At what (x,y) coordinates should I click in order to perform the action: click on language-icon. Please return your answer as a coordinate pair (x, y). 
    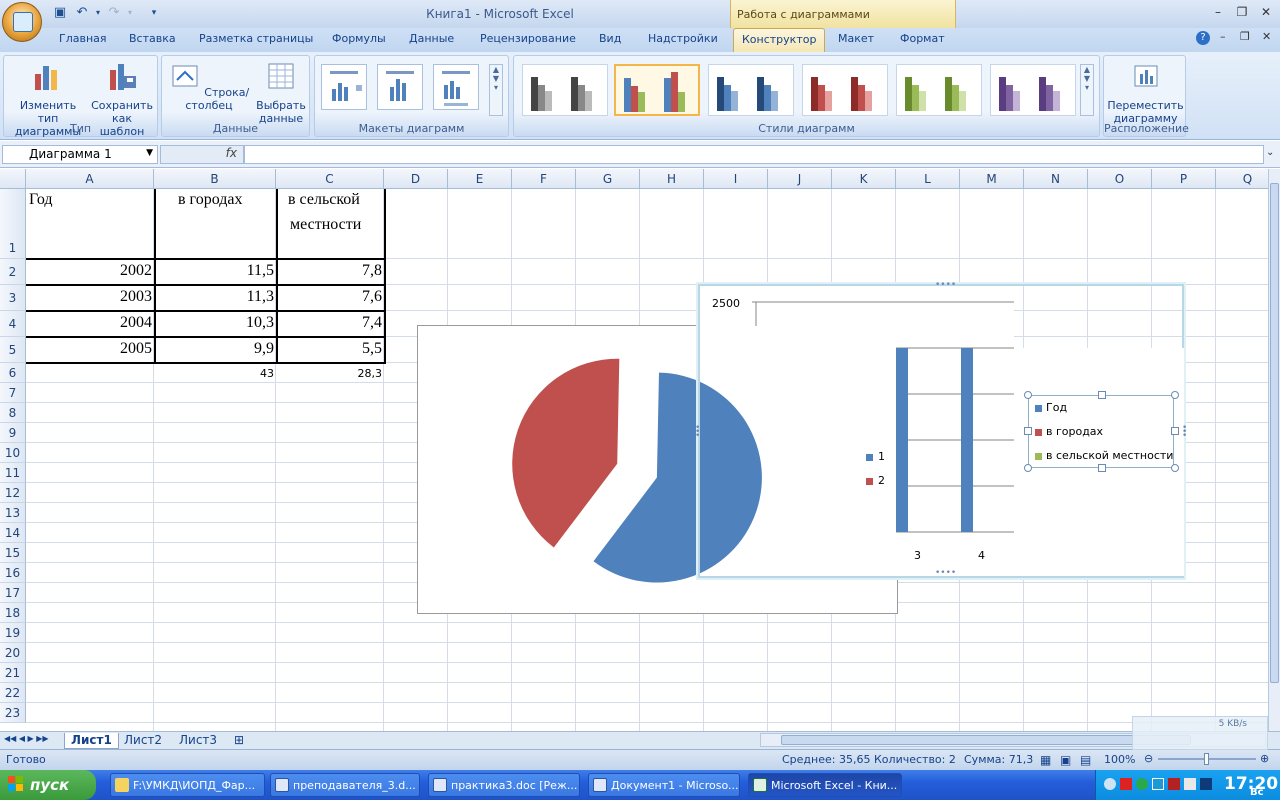
    Looking at the image, I should click on (1190, 784).